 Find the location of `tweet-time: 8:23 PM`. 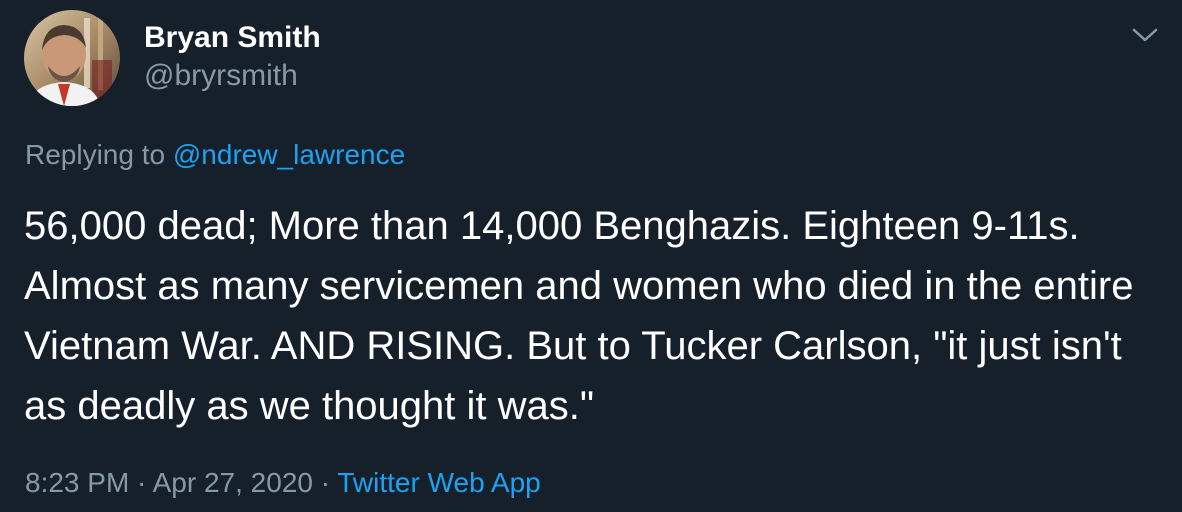

tweet-time: 8:23 PM is located at coordinates (77, 482).